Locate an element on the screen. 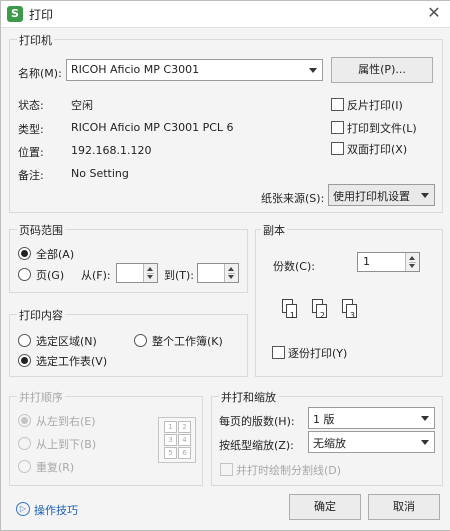 This screenshot has width=450, height=531. order-cell: 5 is located at coordinates (170, 453).